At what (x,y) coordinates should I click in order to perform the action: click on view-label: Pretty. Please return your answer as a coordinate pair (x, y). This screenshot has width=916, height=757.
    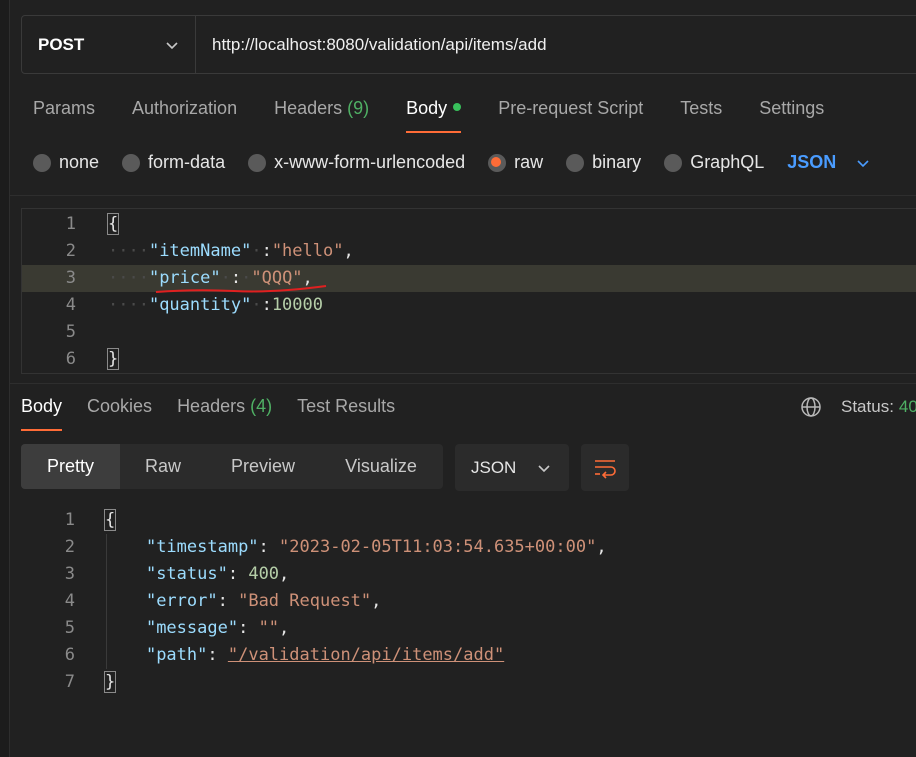
    Looking at the image, I should click on (70, 466).